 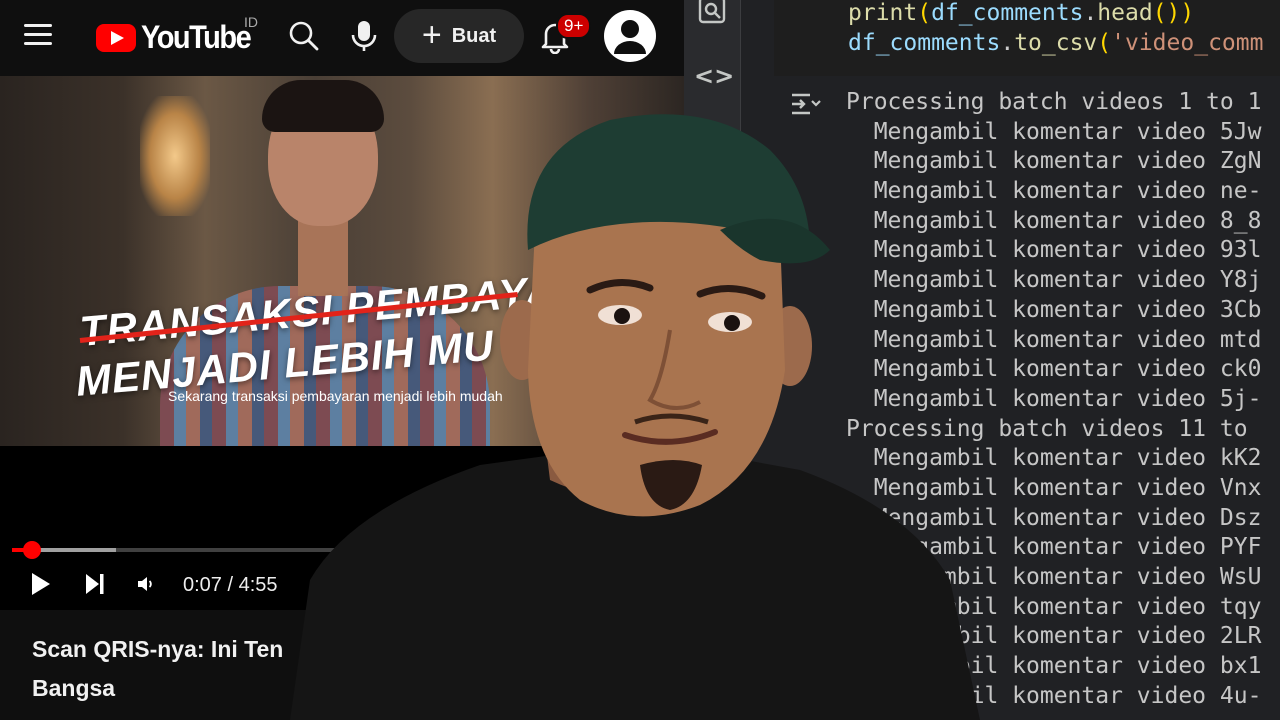 What do you see at coordinates (1054, 487) in the screenshot?
I see `output-line: Mengambil komentar video Vnx` at bounding box center [1054, 487].